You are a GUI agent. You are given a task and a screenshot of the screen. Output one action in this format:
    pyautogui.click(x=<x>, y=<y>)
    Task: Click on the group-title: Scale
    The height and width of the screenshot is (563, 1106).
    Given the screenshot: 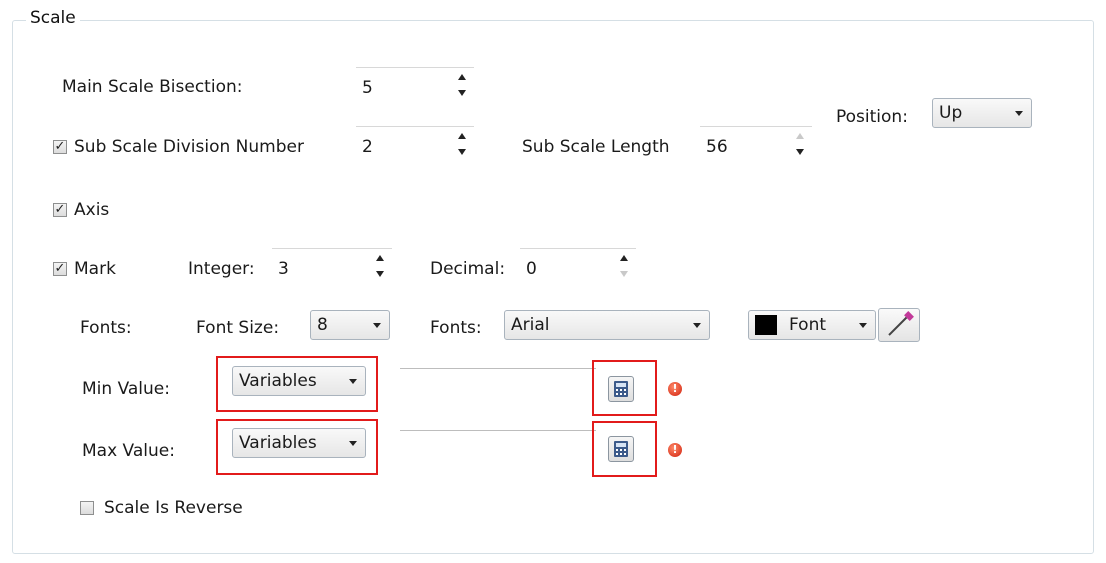 What is the action you would take?
    pyautogui.click(x=53, y=18)
    